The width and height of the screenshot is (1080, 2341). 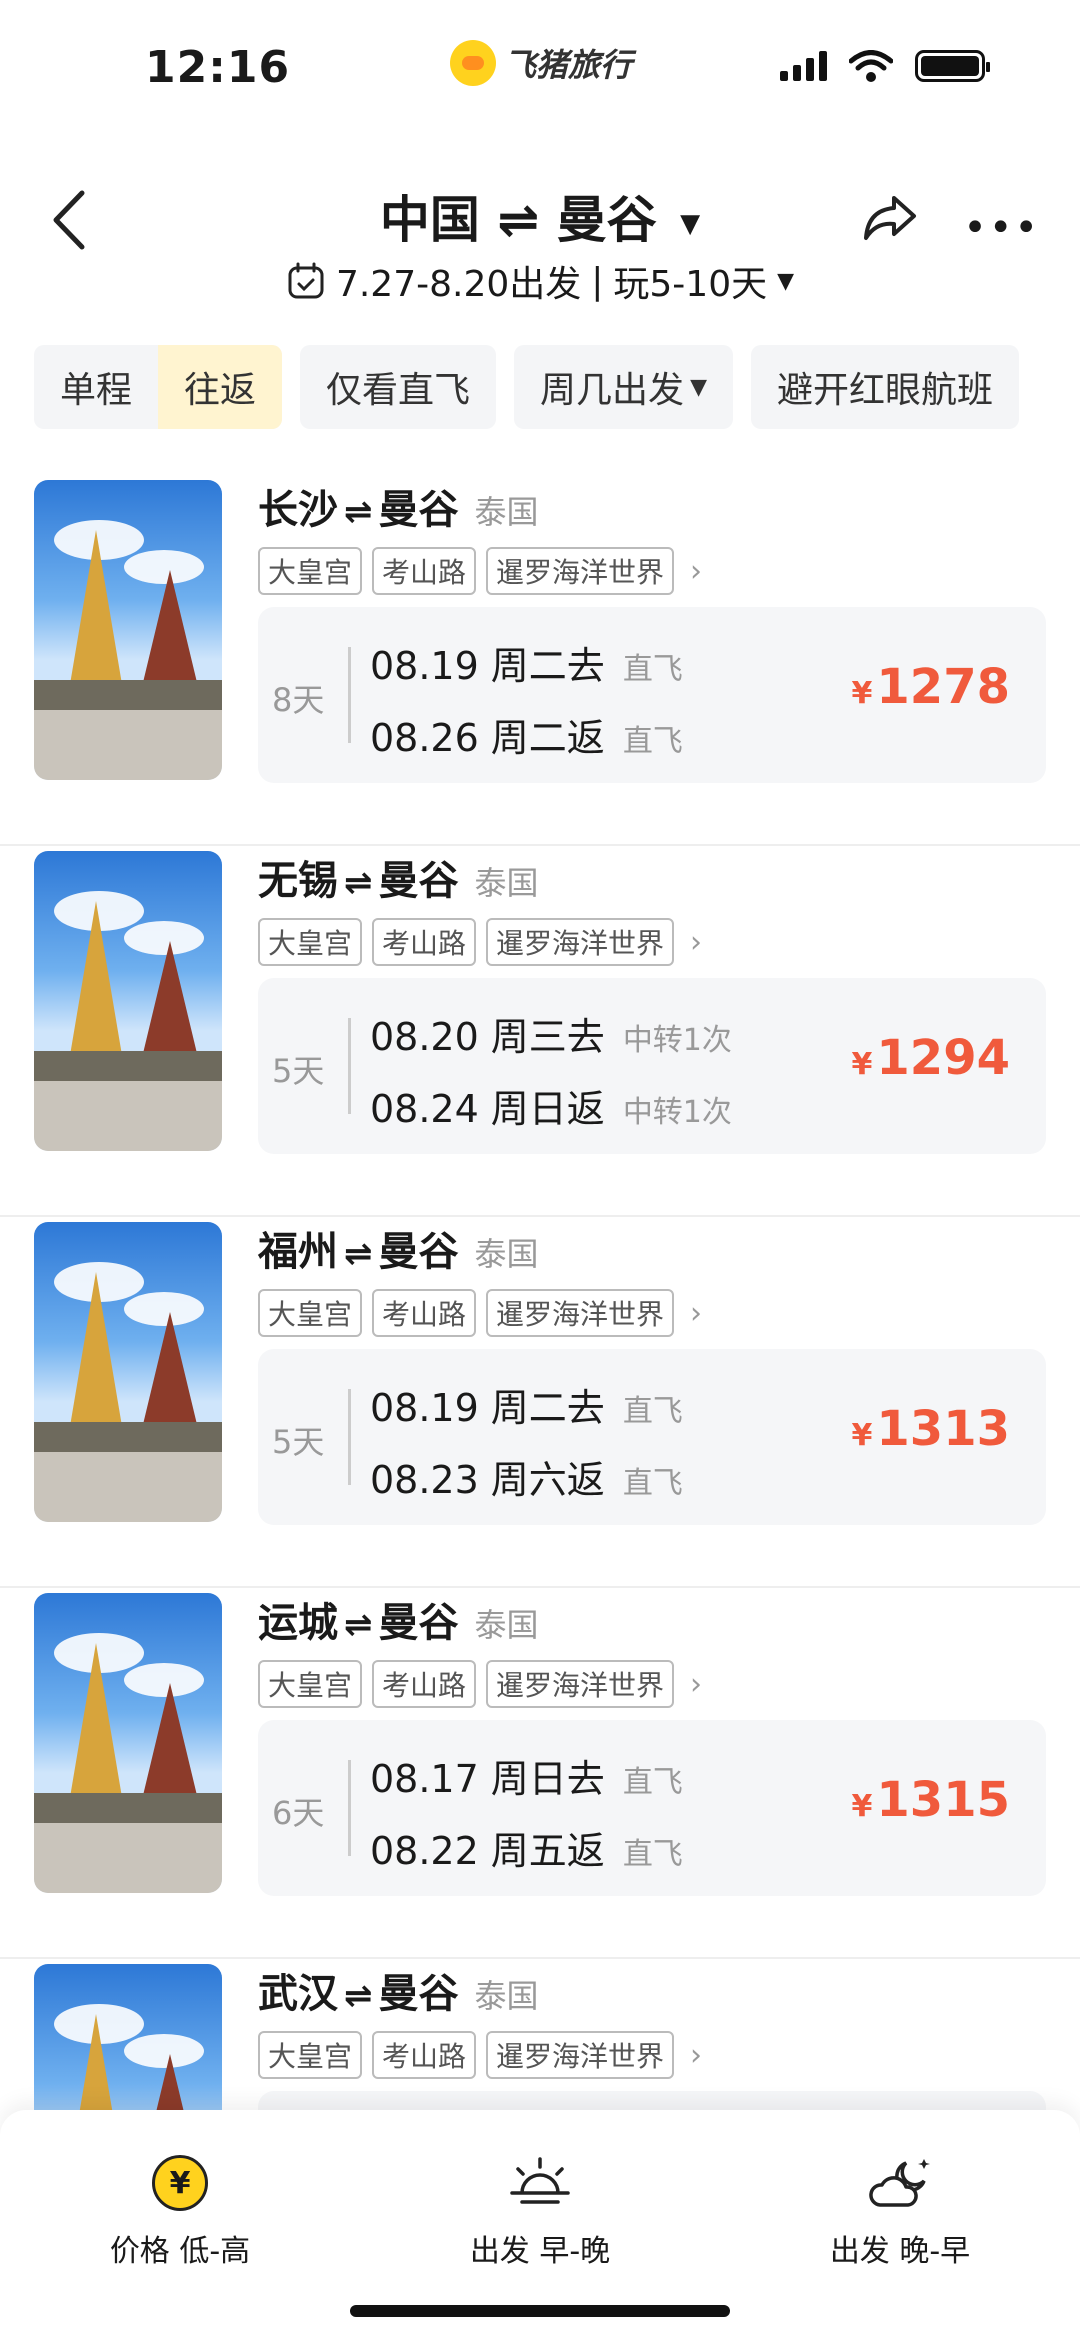 I want to click on outbound-leg: 08.17 周日去 直飞, so click(x=526, y=1775).